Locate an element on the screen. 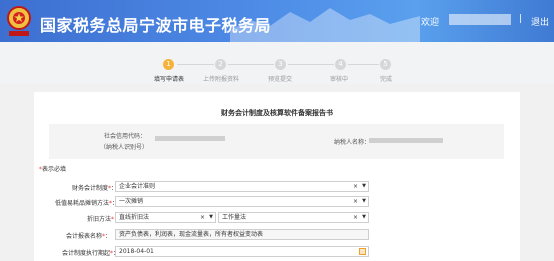  logout-link: 退出 is located at coordinates (540, 21).